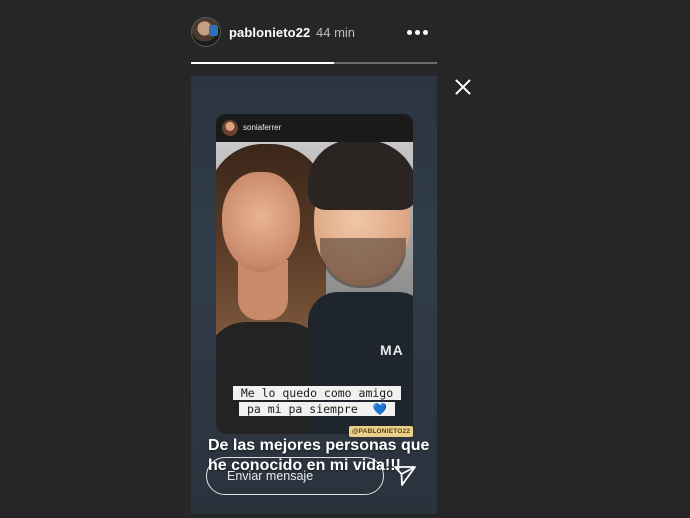 This screenshot has height=518, width=690. Describe the element at coordinates (405, 476) in the screenshot. I see `paper-plane-icon` at that location.